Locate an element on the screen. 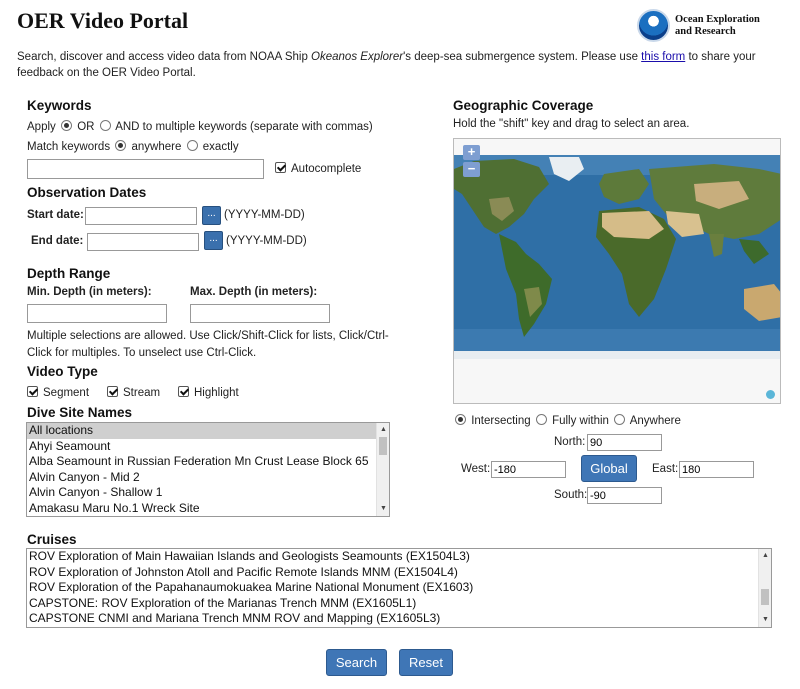  cruises-heading: Cruises is located at coordinates (52, 539).